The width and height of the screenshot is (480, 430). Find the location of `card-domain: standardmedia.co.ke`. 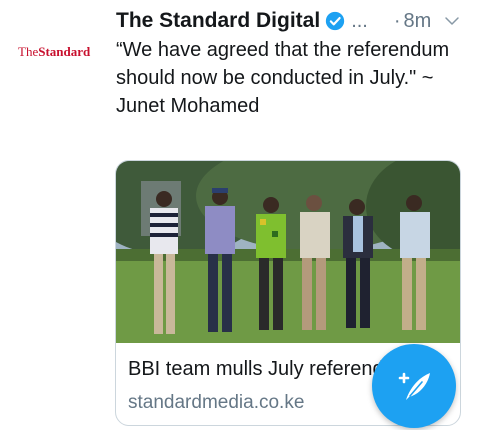

card-domain: standardmedia.co.ke is located at coordinates (216, 402).